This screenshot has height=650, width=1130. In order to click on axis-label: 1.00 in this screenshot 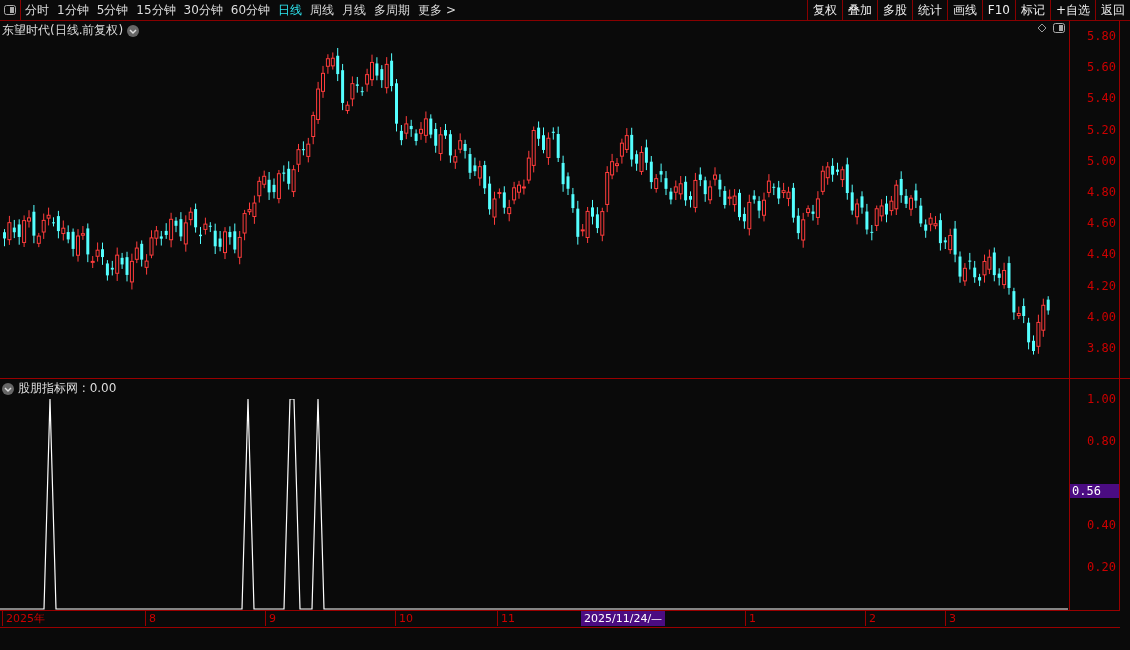, I will do `click(1101, 399)`.